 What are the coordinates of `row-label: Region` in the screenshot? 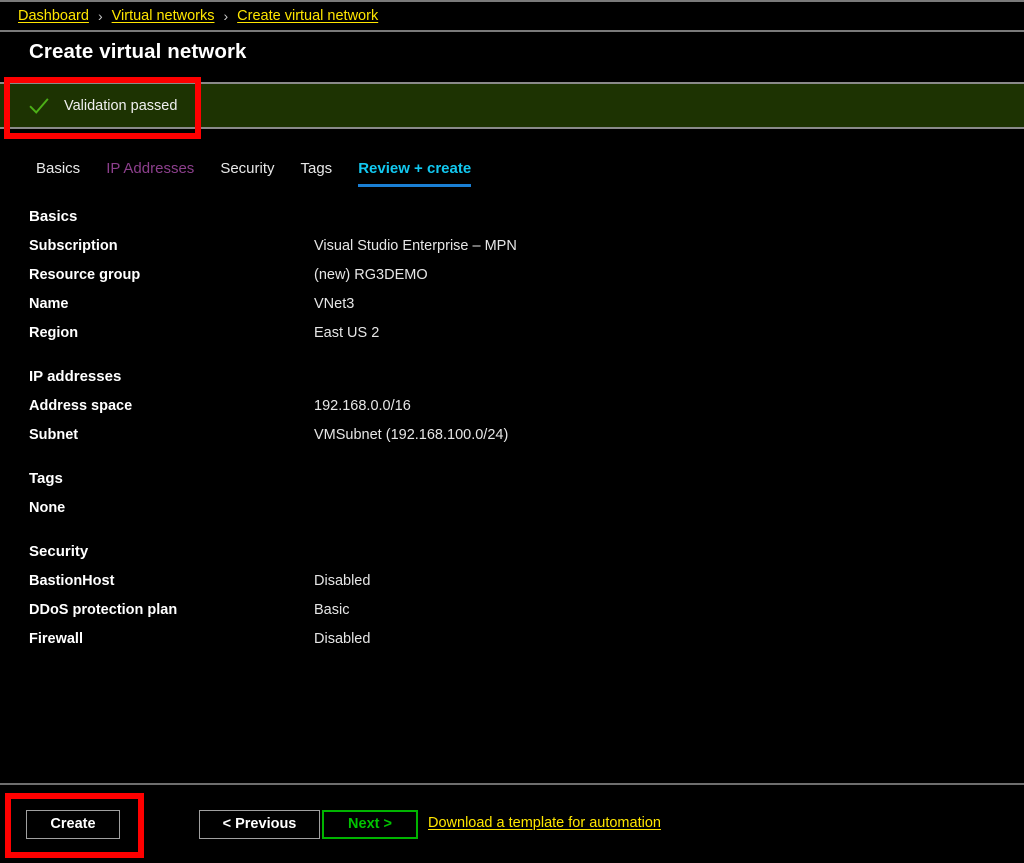 It's located at (54, 333).